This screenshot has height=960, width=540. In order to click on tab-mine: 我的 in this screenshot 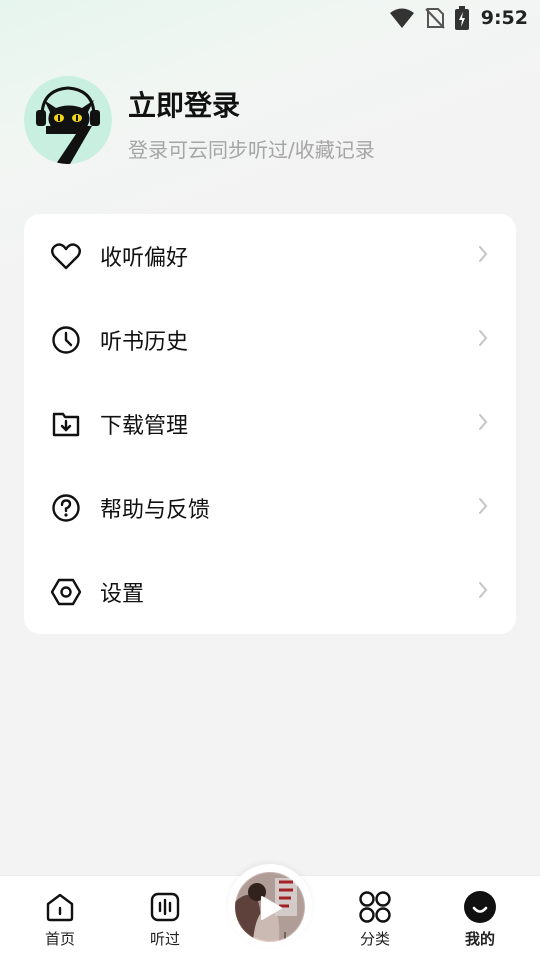, I will do `click(480, 918)`.